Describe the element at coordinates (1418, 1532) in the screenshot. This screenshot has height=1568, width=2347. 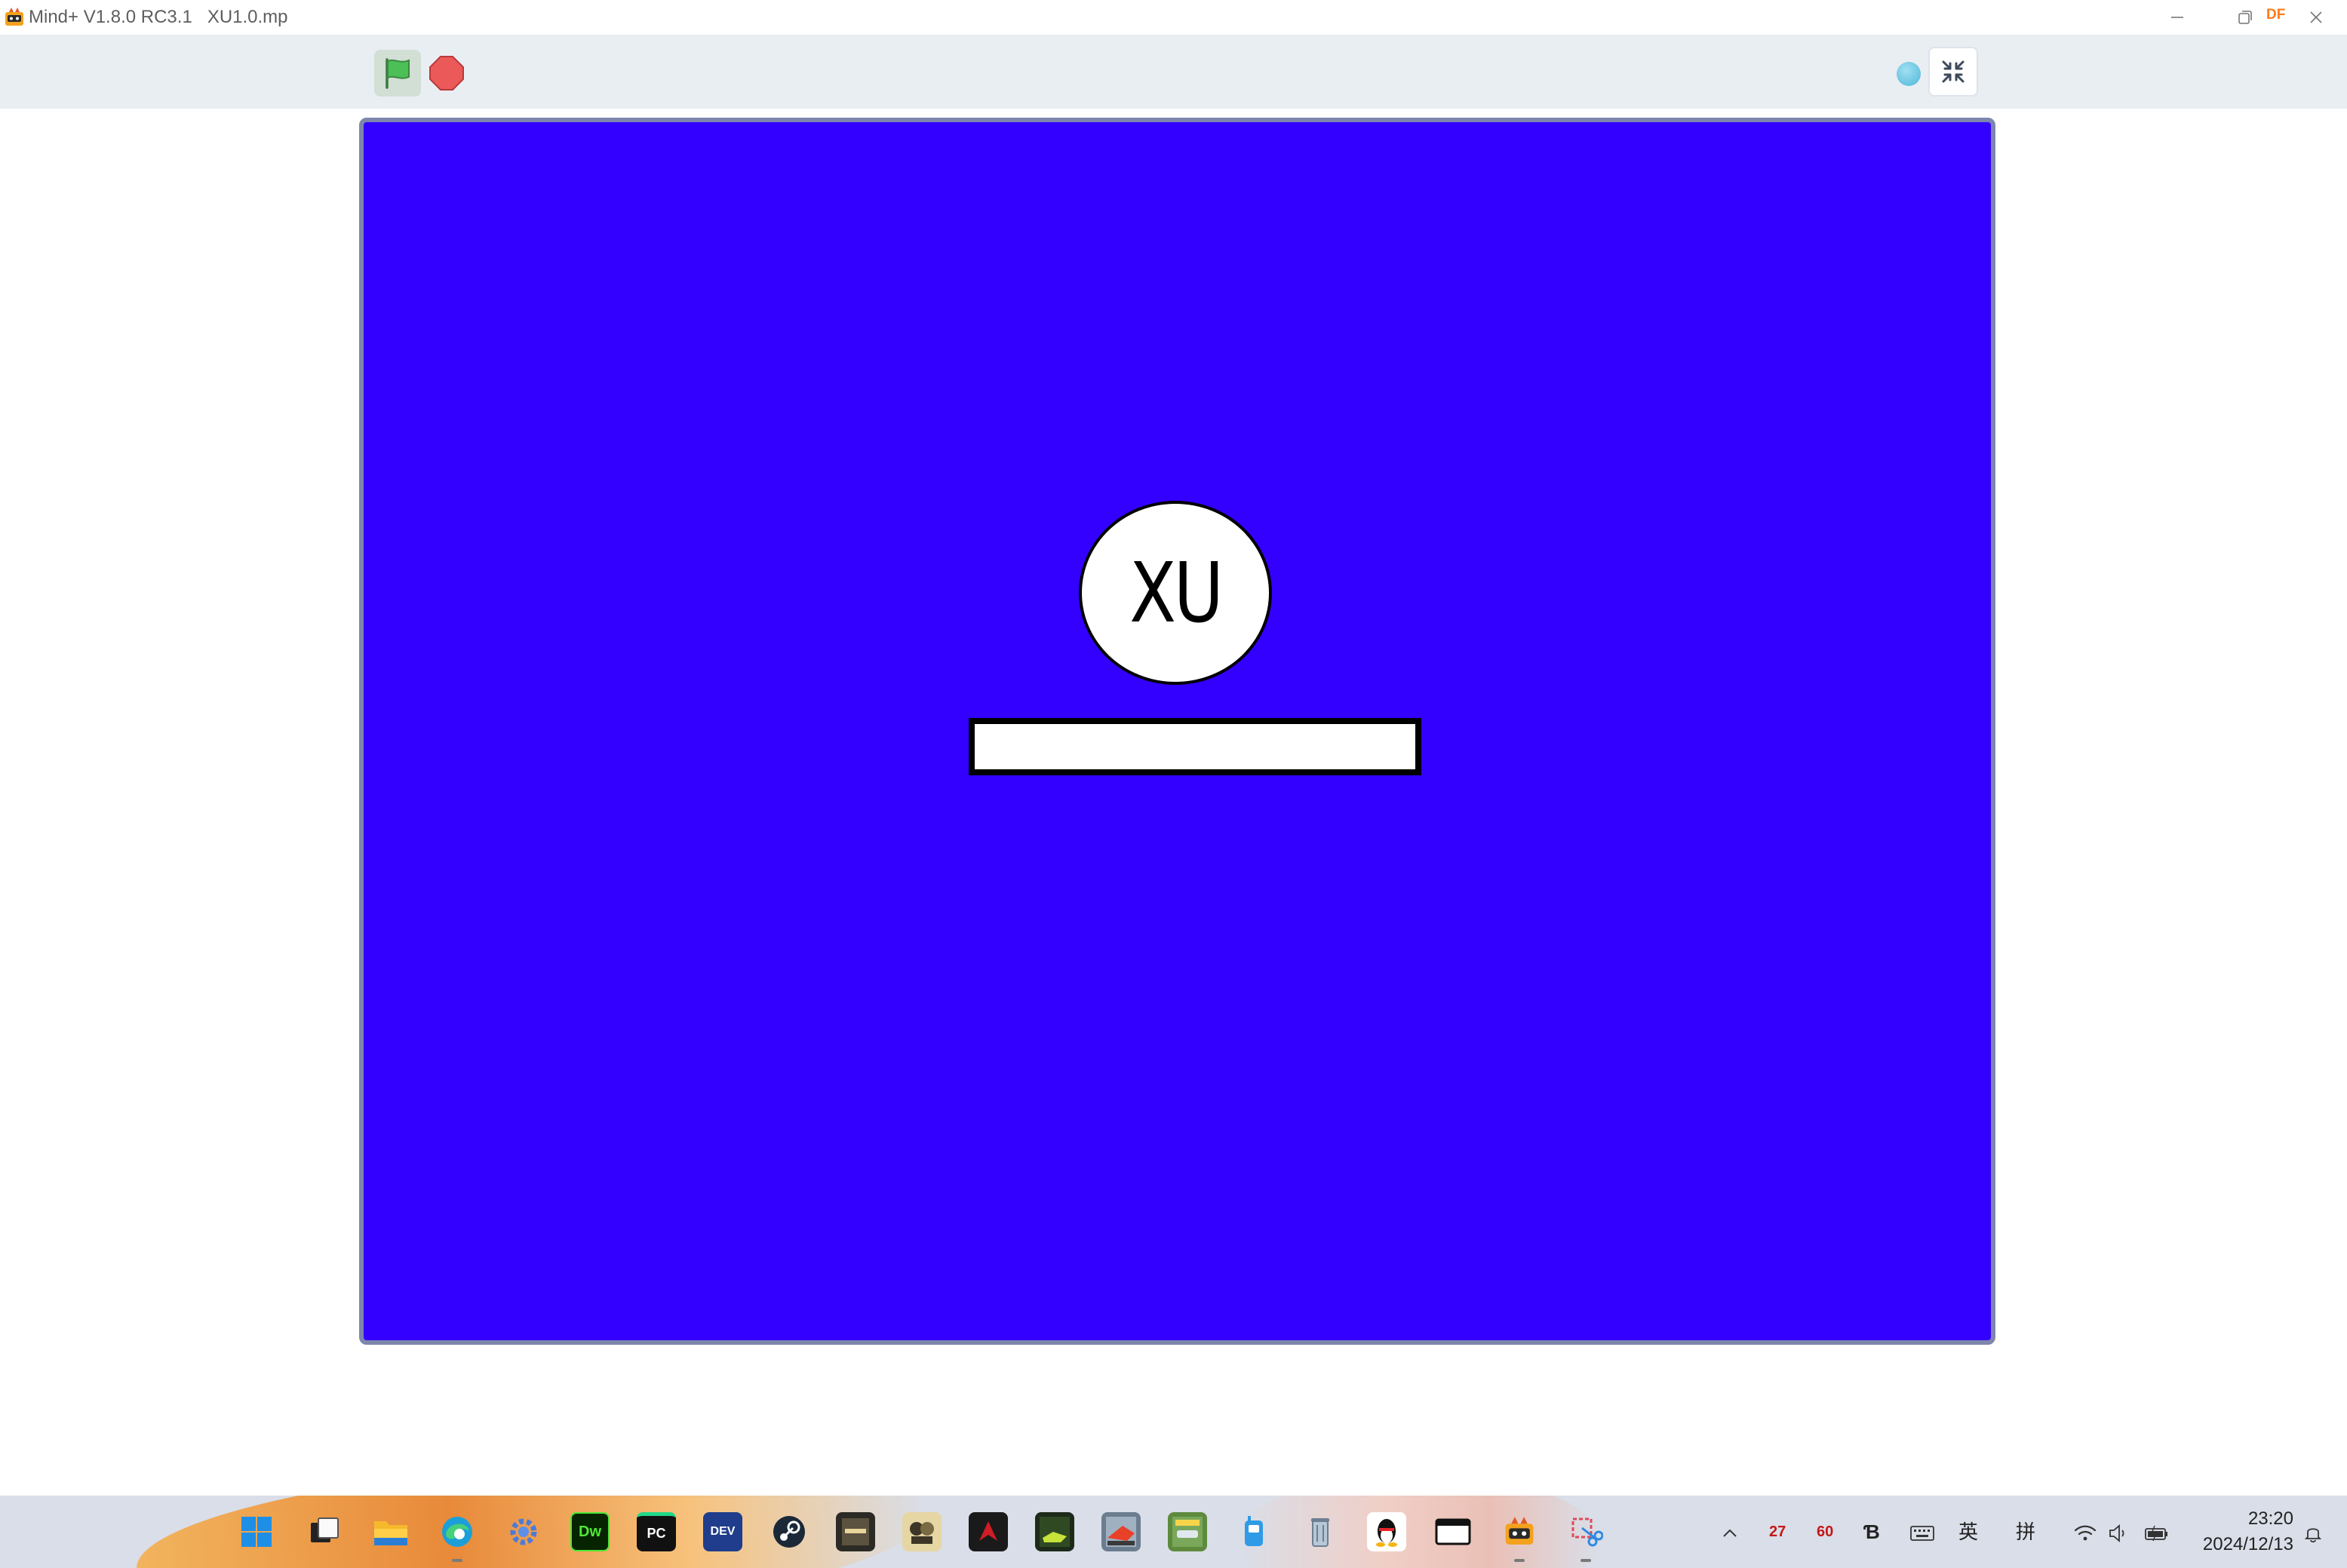
I see `wallpaper-swoosh` at that location.